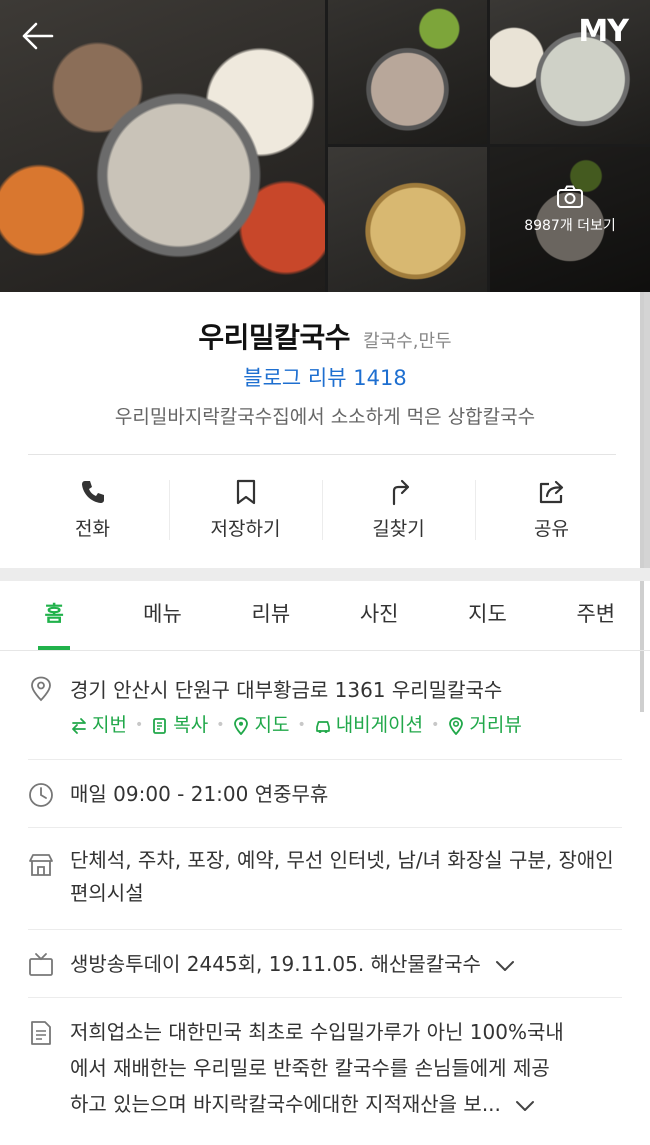 This screenshot has width=650, height=1145. Describe the element at coordinates (551, 492) in the screenshot. I see `share-icon` at that location.